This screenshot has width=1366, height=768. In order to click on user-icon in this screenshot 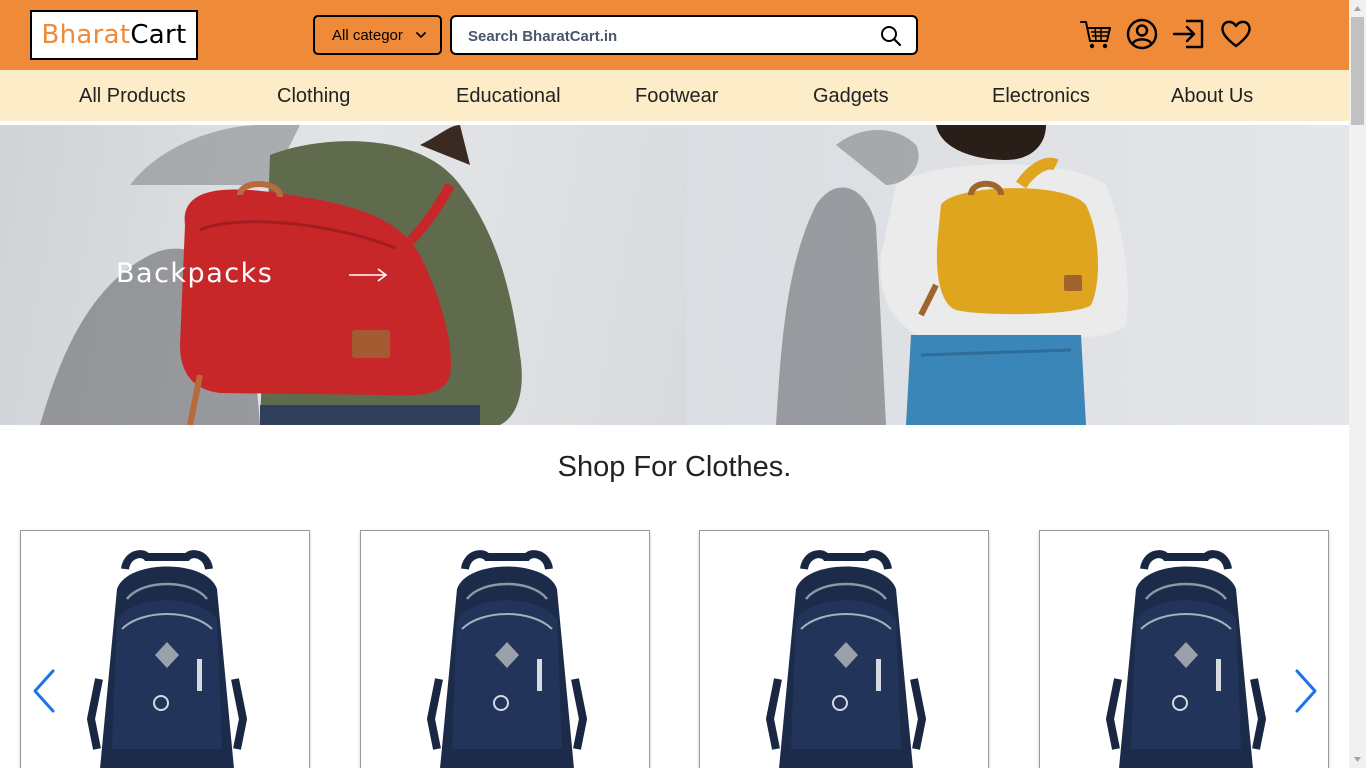, I will do `click(1142, 34)`.